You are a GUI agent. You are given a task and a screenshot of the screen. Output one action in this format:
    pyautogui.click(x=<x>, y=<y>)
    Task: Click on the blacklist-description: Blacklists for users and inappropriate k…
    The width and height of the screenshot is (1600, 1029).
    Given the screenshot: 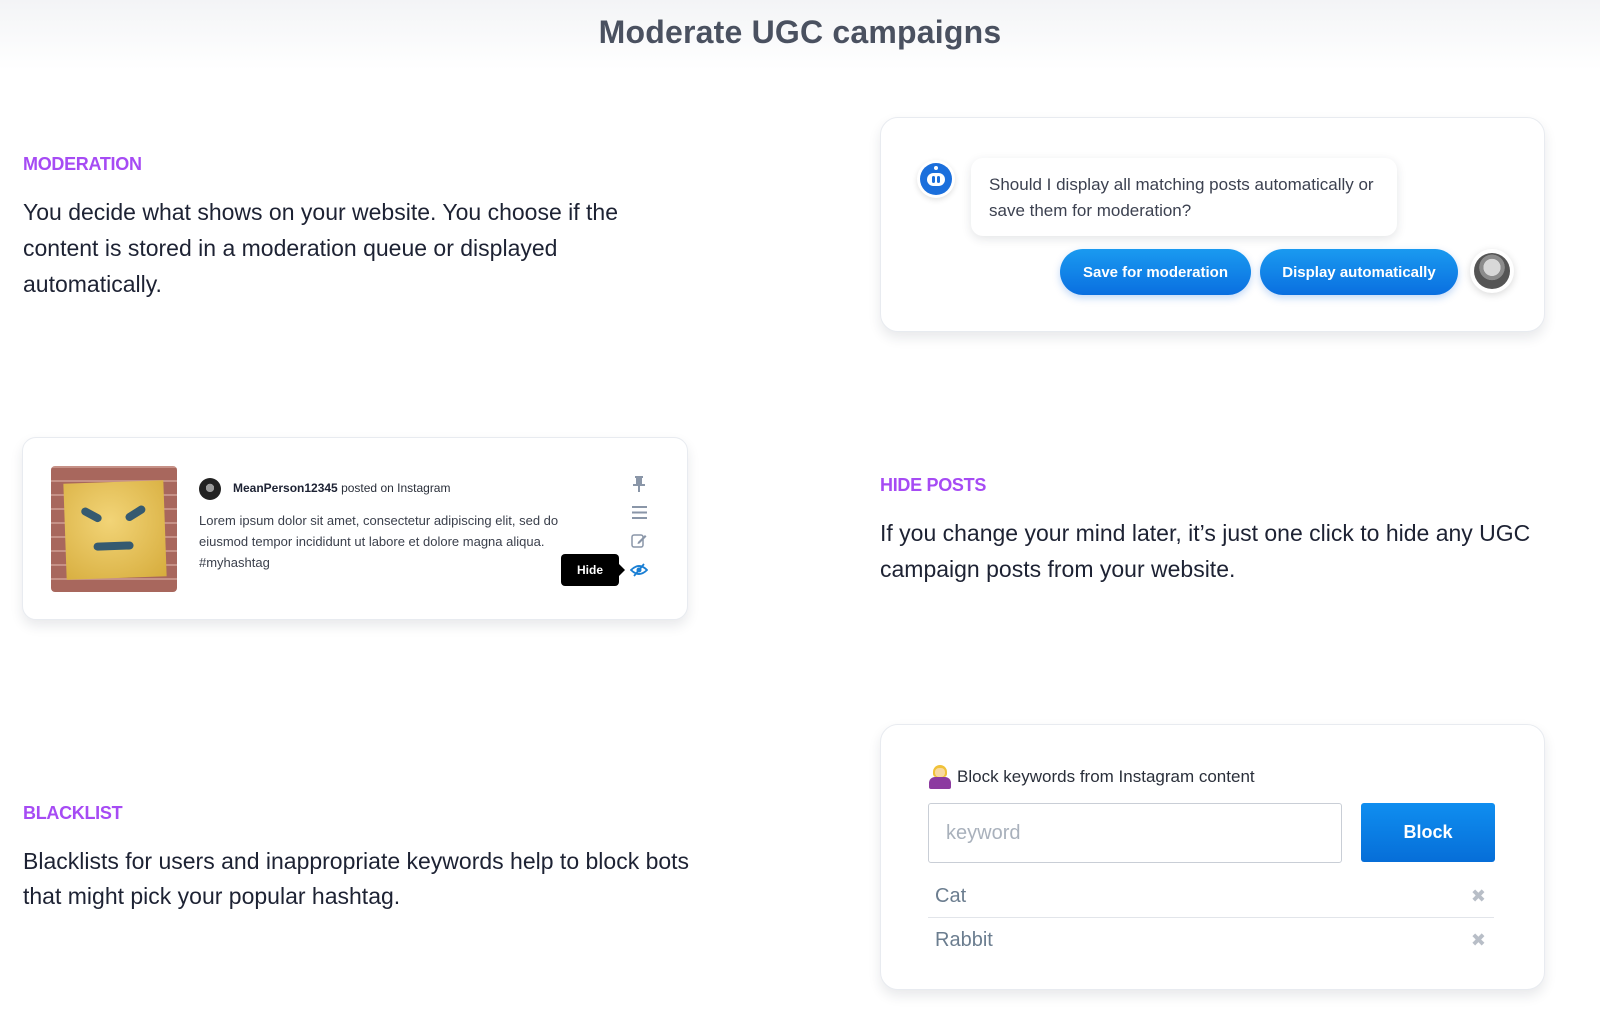 What is the action you would take?
    pyautogui.click(x=356, y=878)
    